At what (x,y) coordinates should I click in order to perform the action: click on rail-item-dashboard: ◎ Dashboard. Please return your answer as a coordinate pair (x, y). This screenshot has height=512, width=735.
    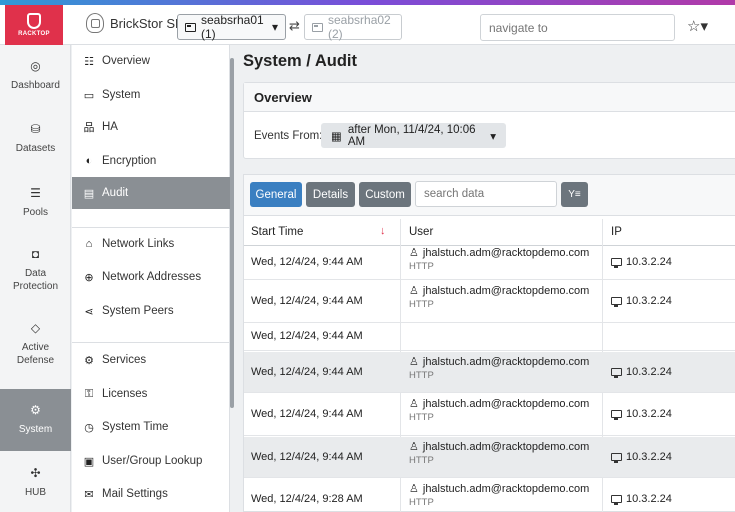
    Looking at the image, I should click on (35, 76).